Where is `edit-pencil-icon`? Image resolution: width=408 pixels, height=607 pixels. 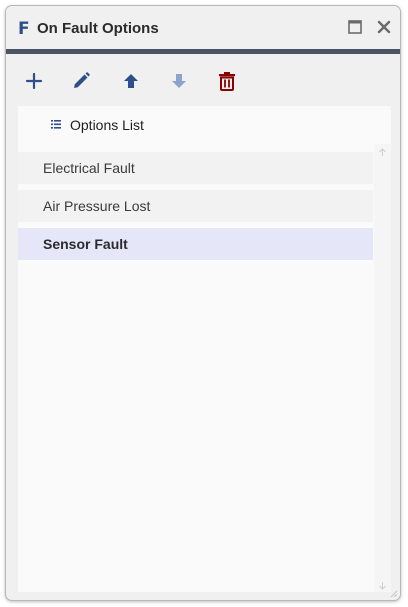 edit-pencil-icon is located at coordinates (82, 80).